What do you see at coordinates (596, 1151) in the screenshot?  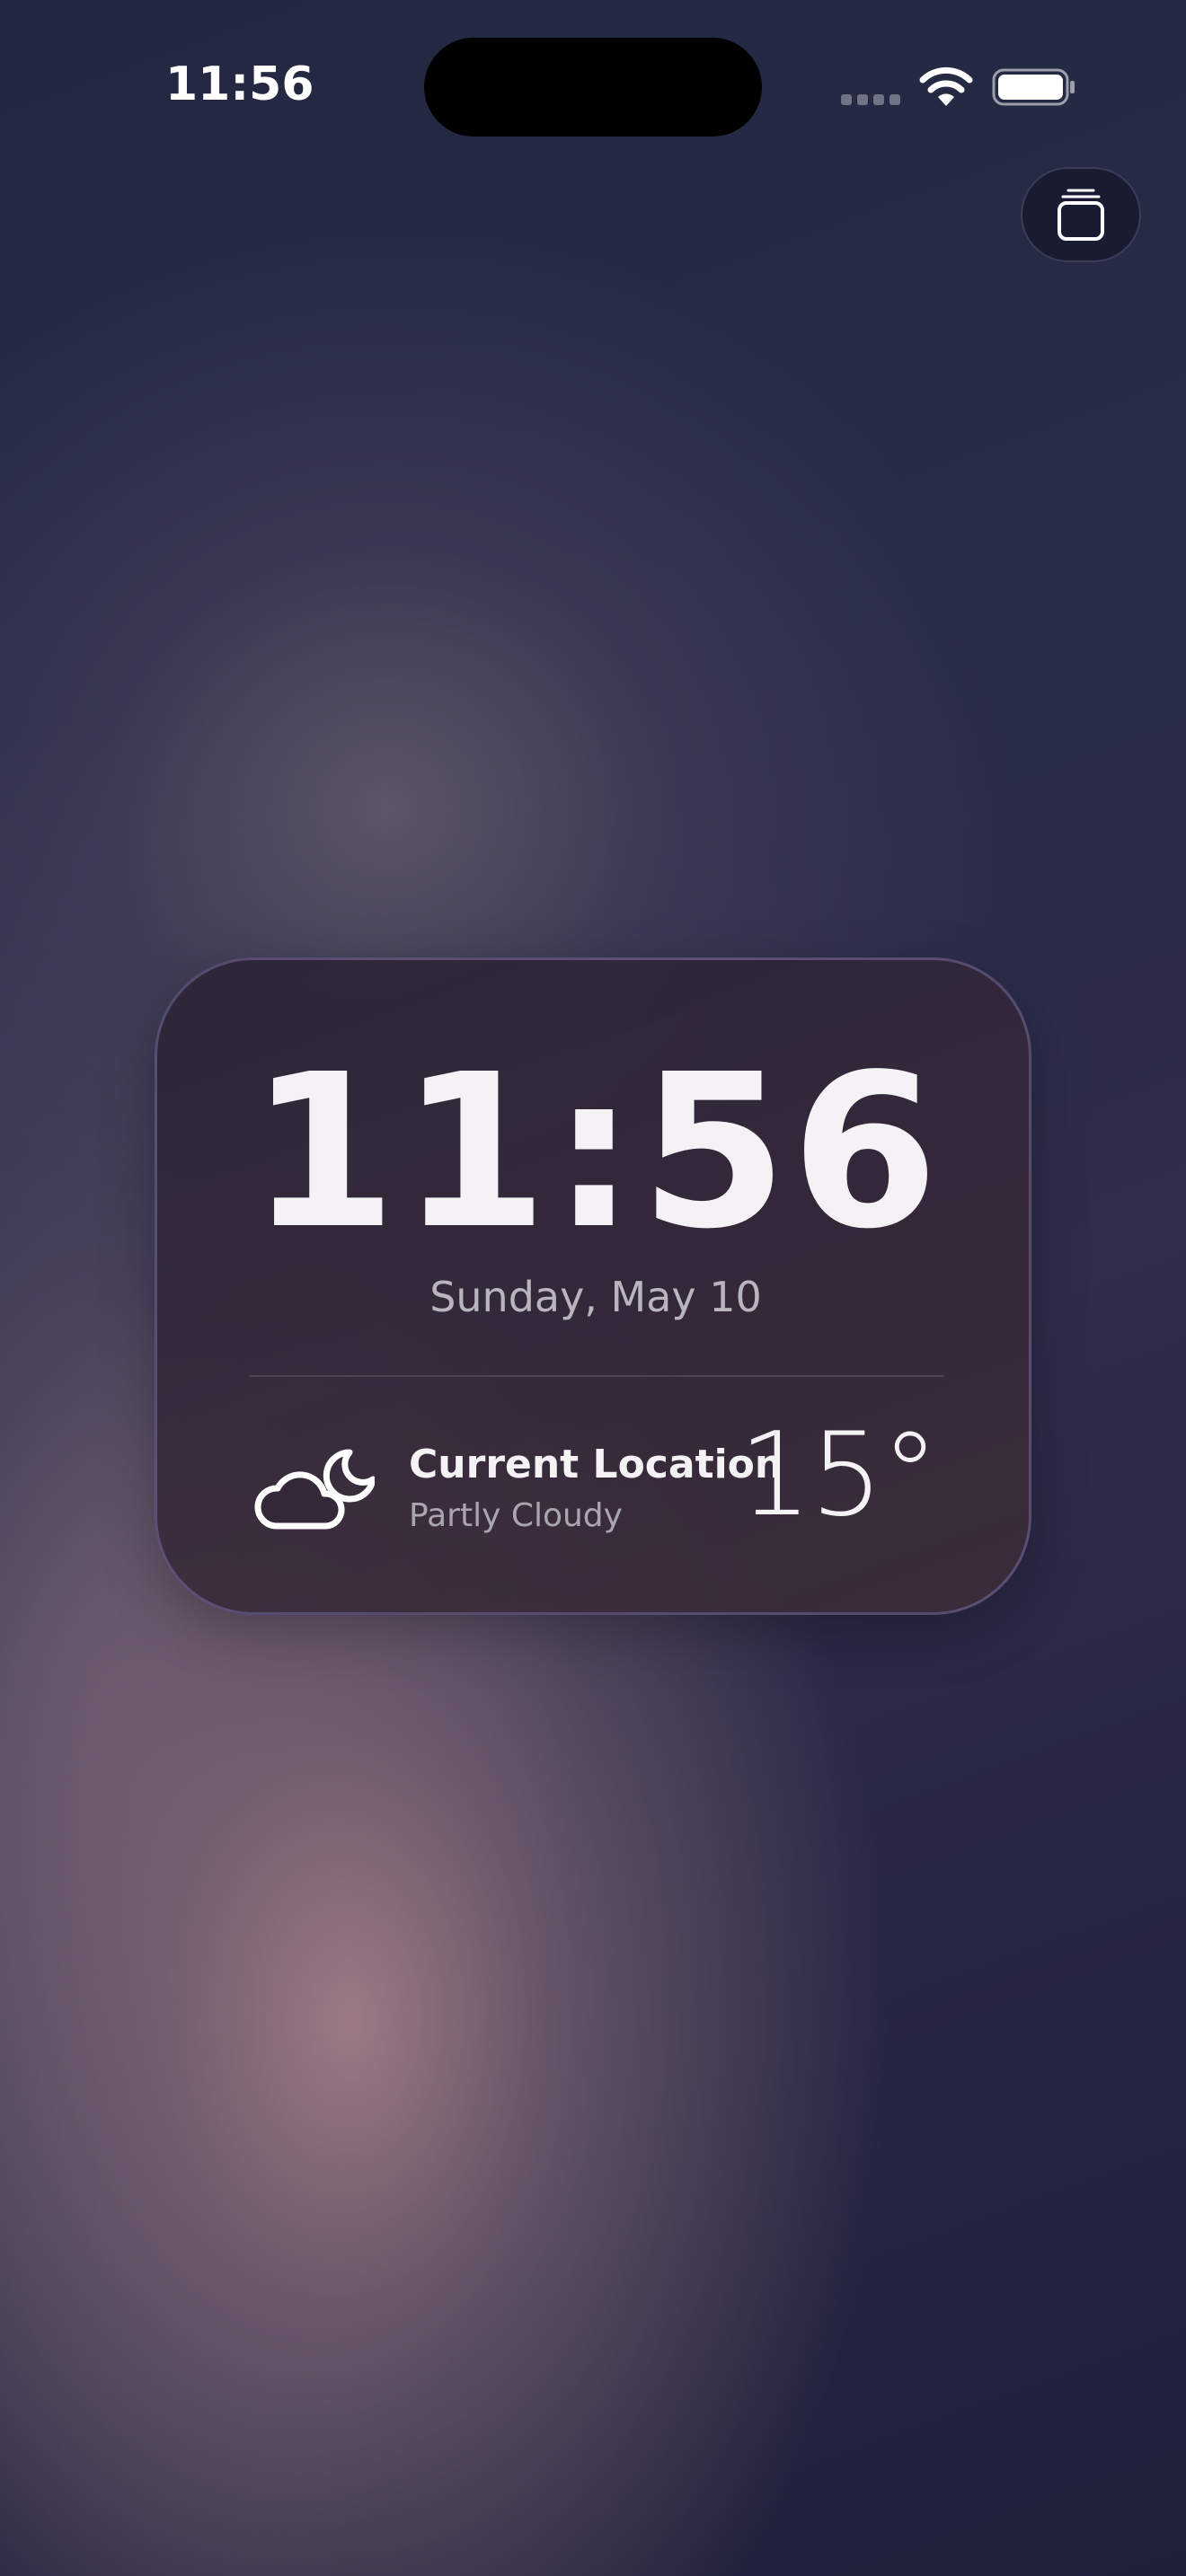 I see `large-clock: 11:56` at bounding box center [596, 1151].